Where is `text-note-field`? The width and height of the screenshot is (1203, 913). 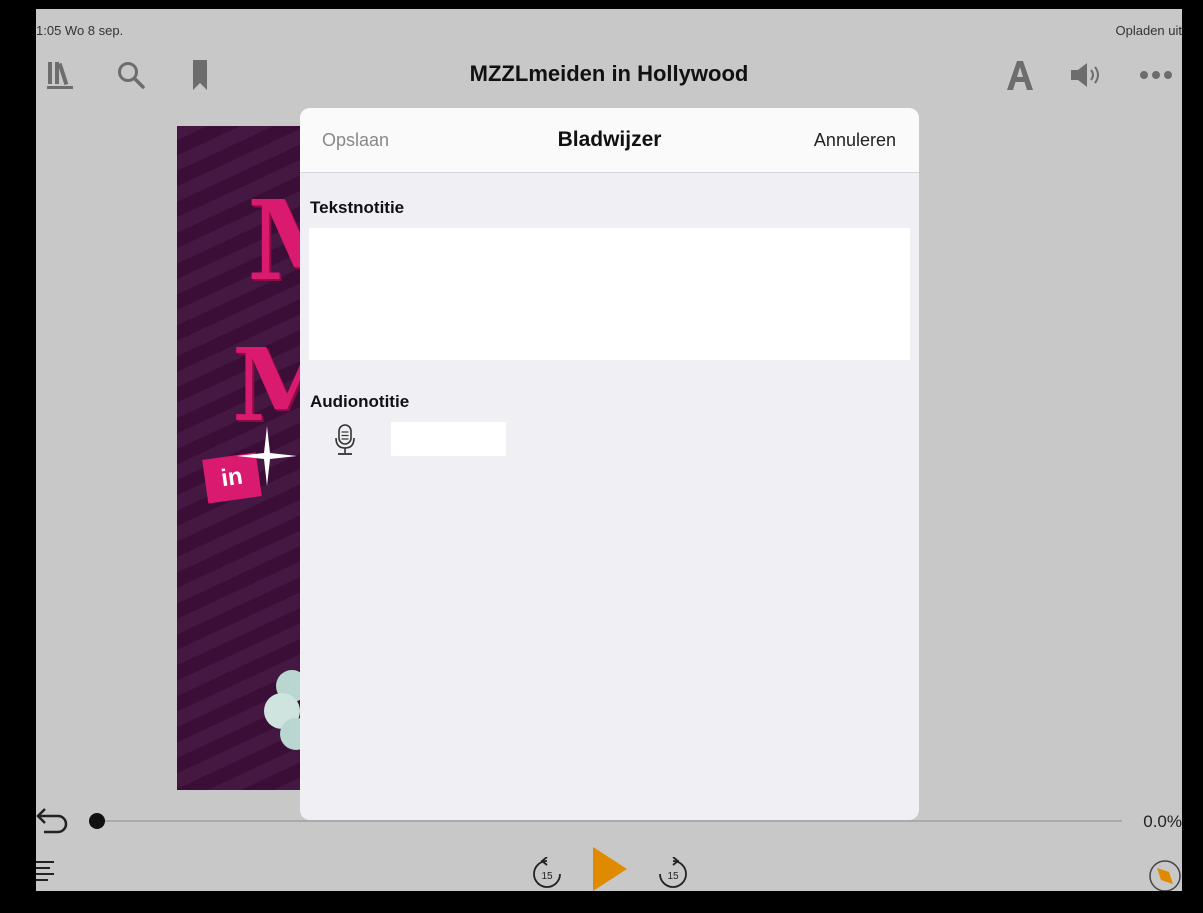 text-note-field is located at coordinates (609, 294).